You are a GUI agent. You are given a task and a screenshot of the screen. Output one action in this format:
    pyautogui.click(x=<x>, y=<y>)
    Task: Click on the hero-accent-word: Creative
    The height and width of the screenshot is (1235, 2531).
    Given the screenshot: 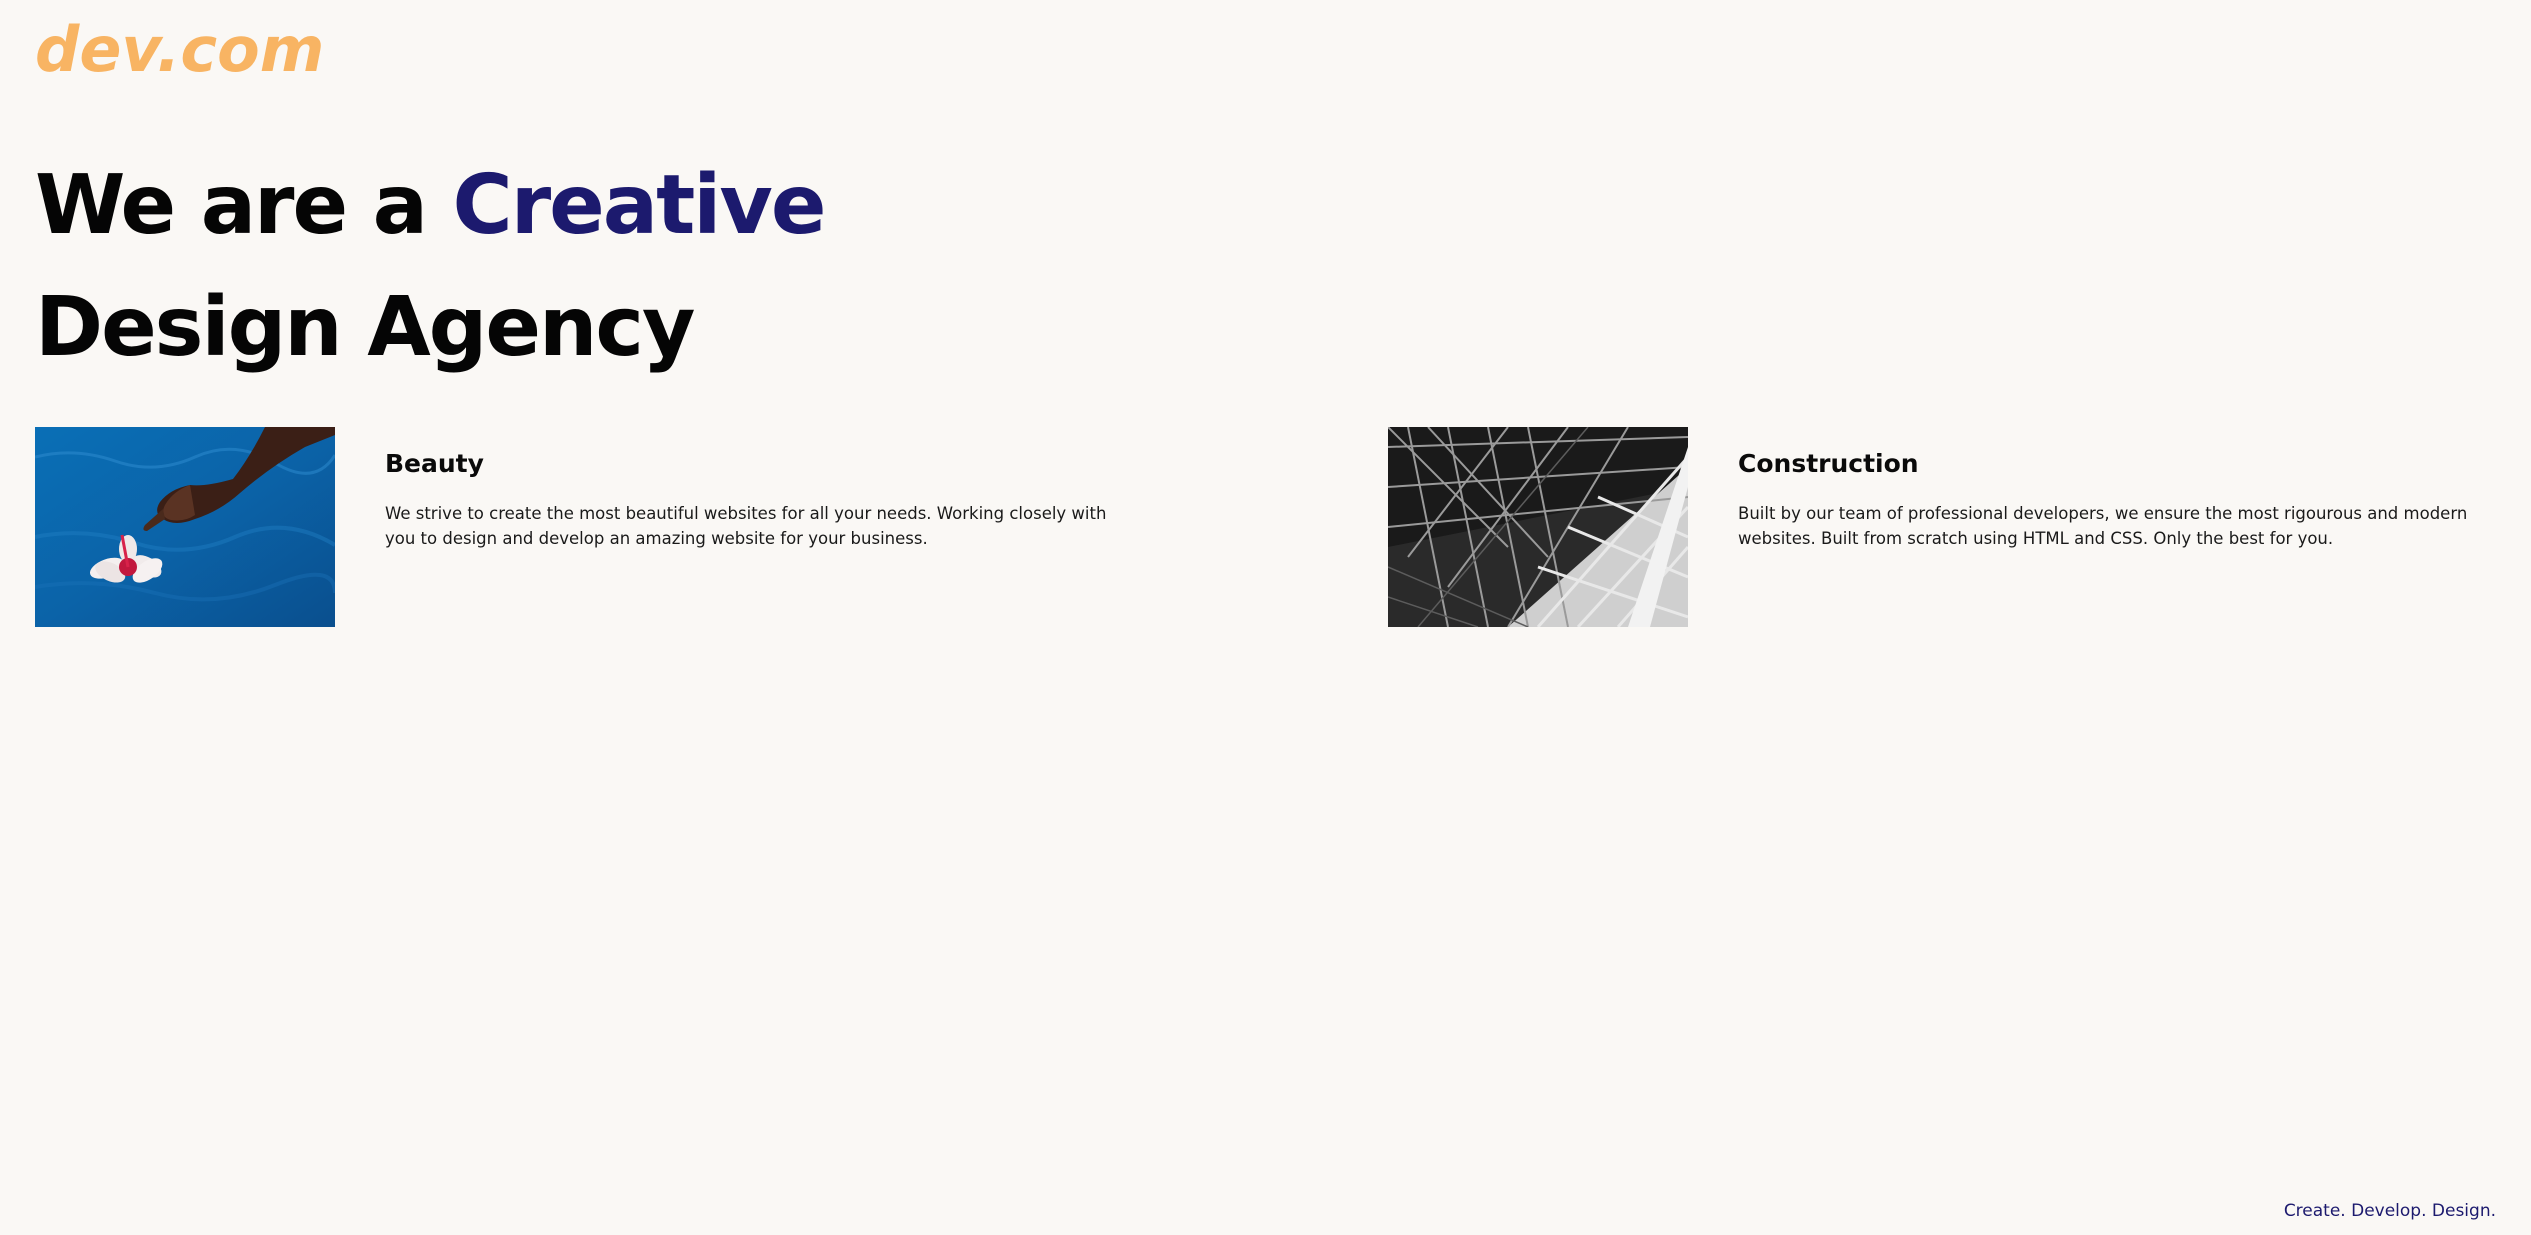 What is the action you would take?
    pyautogui.click(x=639, y=205)
    